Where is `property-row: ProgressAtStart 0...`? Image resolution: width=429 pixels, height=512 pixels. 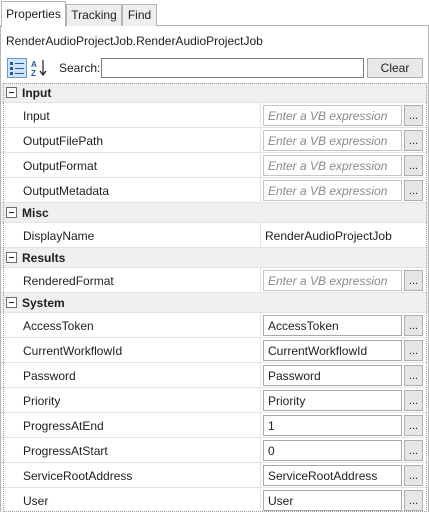
property-row: ProgressAtStart 0... is located at coordinates (214, 450).